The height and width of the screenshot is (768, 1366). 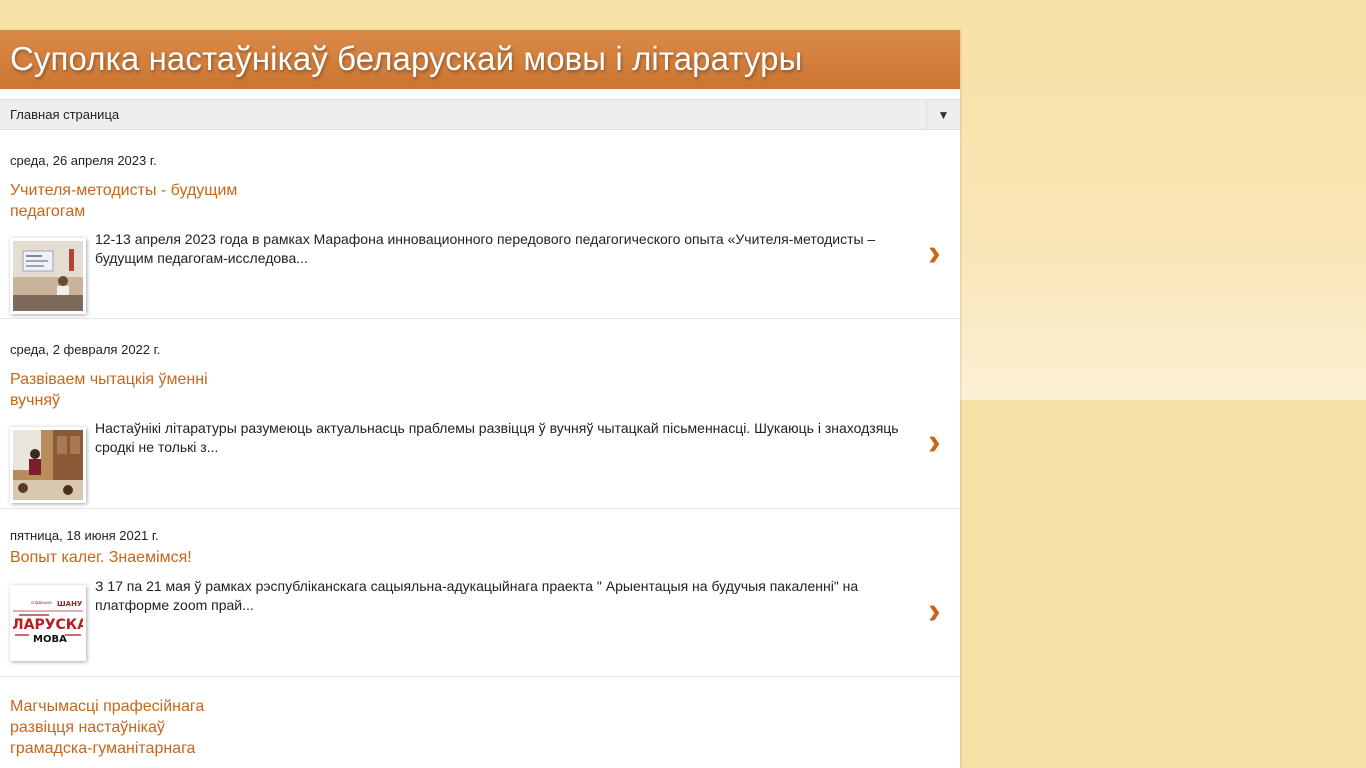 I want to click on thumbnail-image-lecture, so click(x=48, y=276).